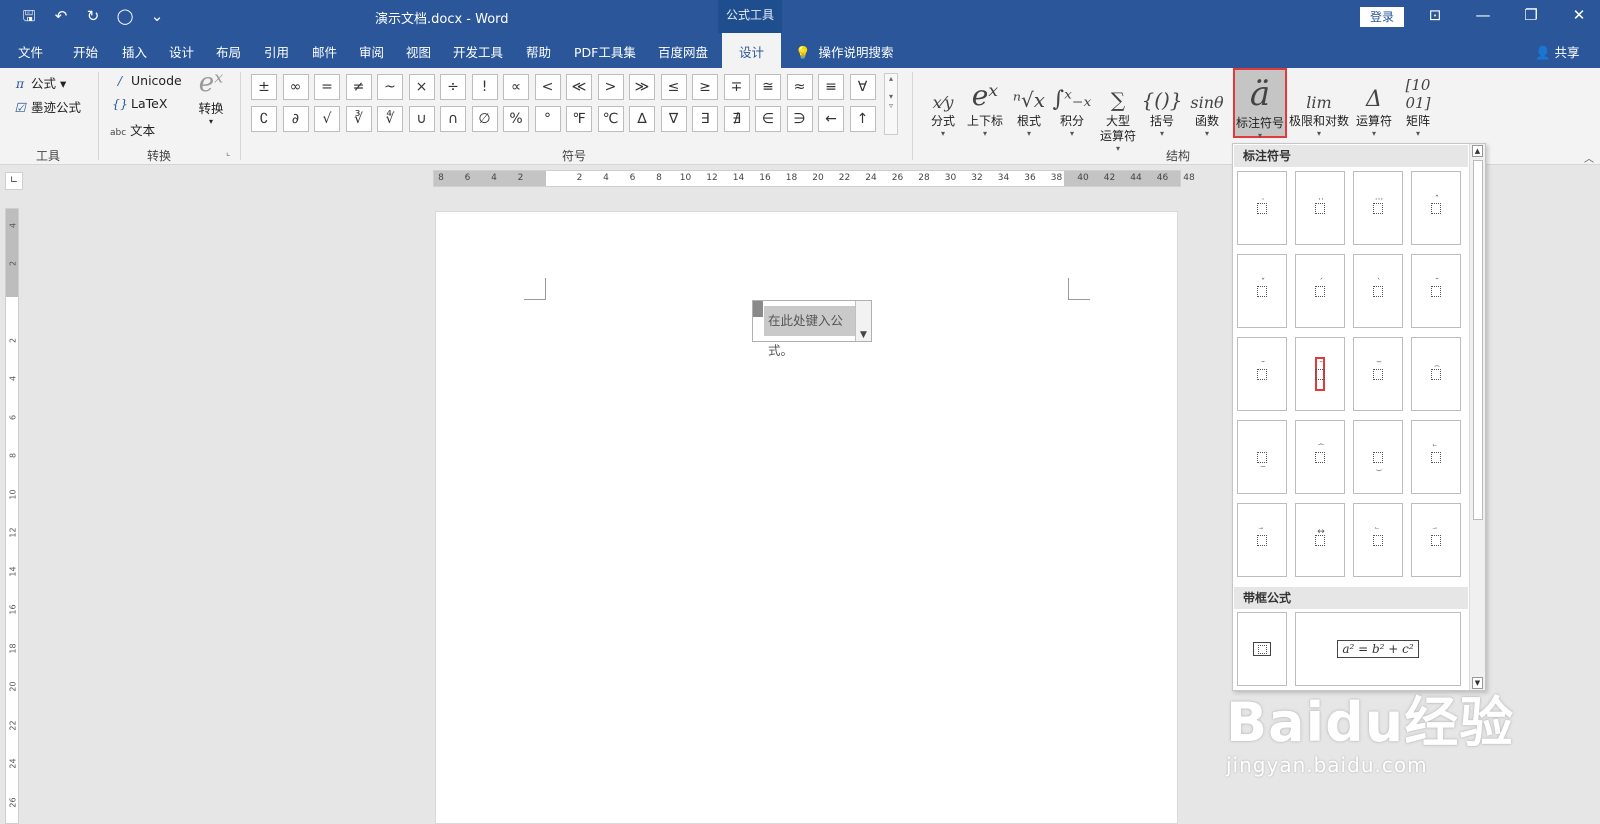  What do you see at coordinates (579, 87) in the screenshot?
I see `symbol-button: ≪` at bounding box center [579, 87].